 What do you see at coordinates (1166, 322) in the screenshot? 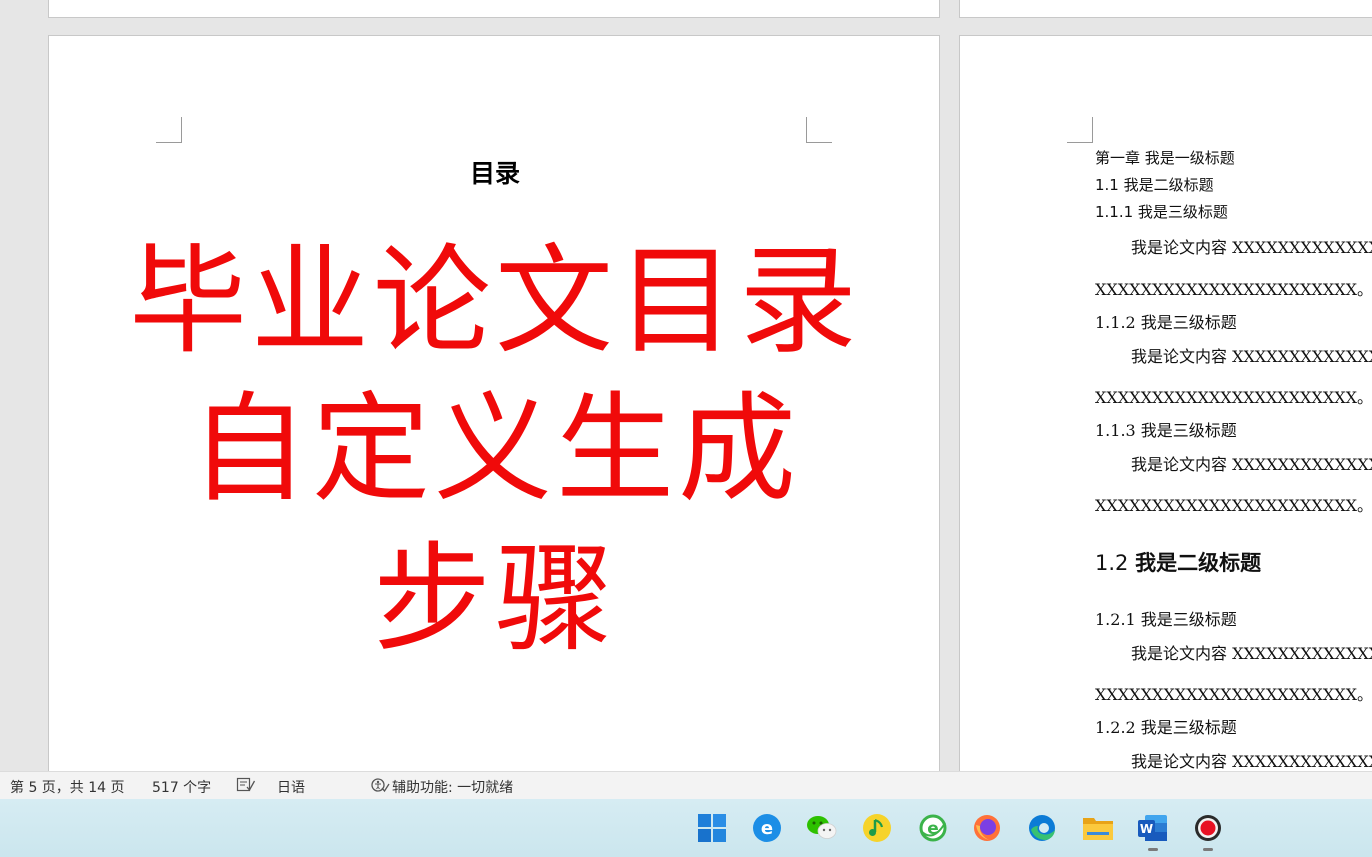
I see `heading-3-1-1-2: 1.1.2 我是三级标题` at bounding box center [1166, 322].